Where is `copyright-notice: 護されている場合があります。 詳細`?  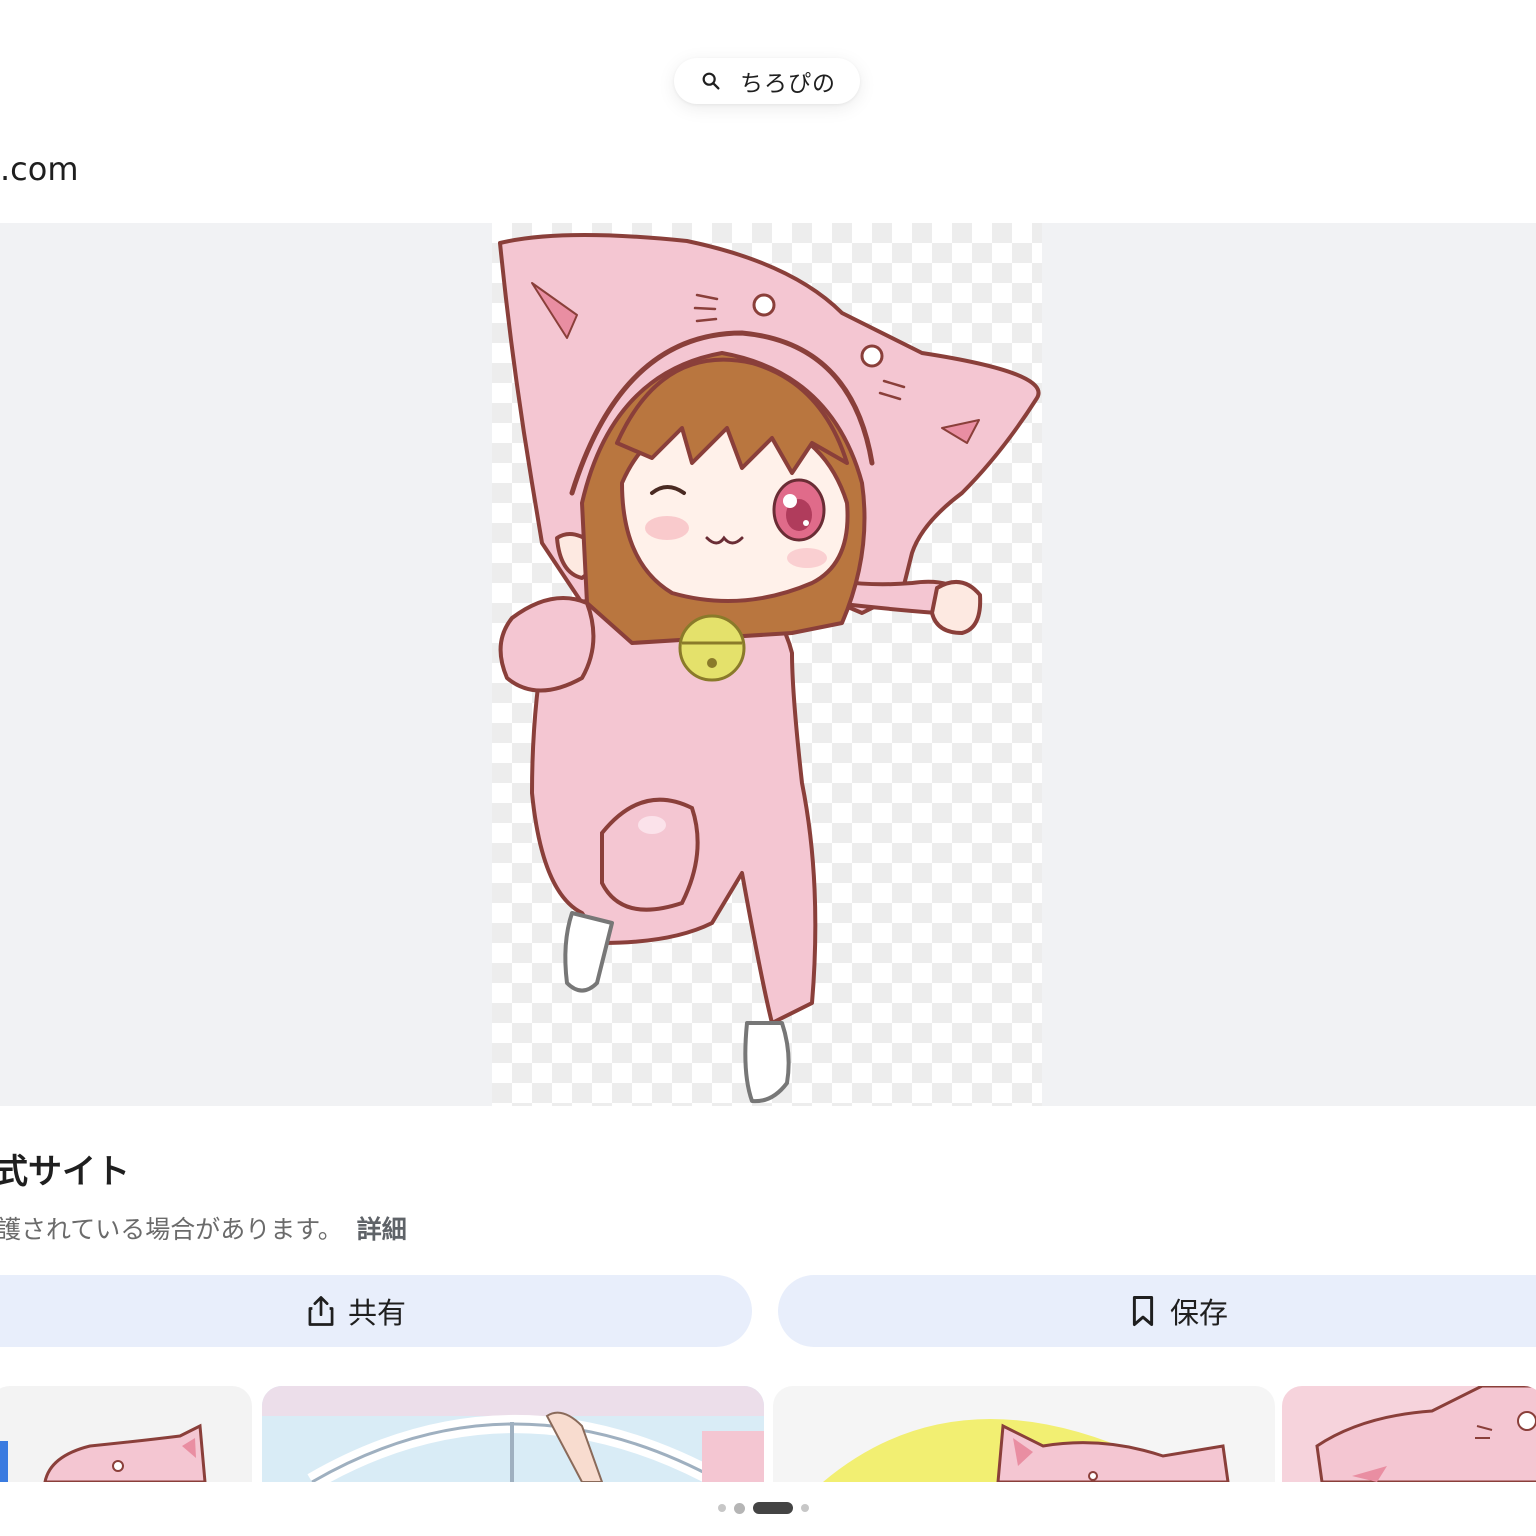 copyright-notice: 護されている場合があります。 詳細 is located at coordinates (203, 1228).